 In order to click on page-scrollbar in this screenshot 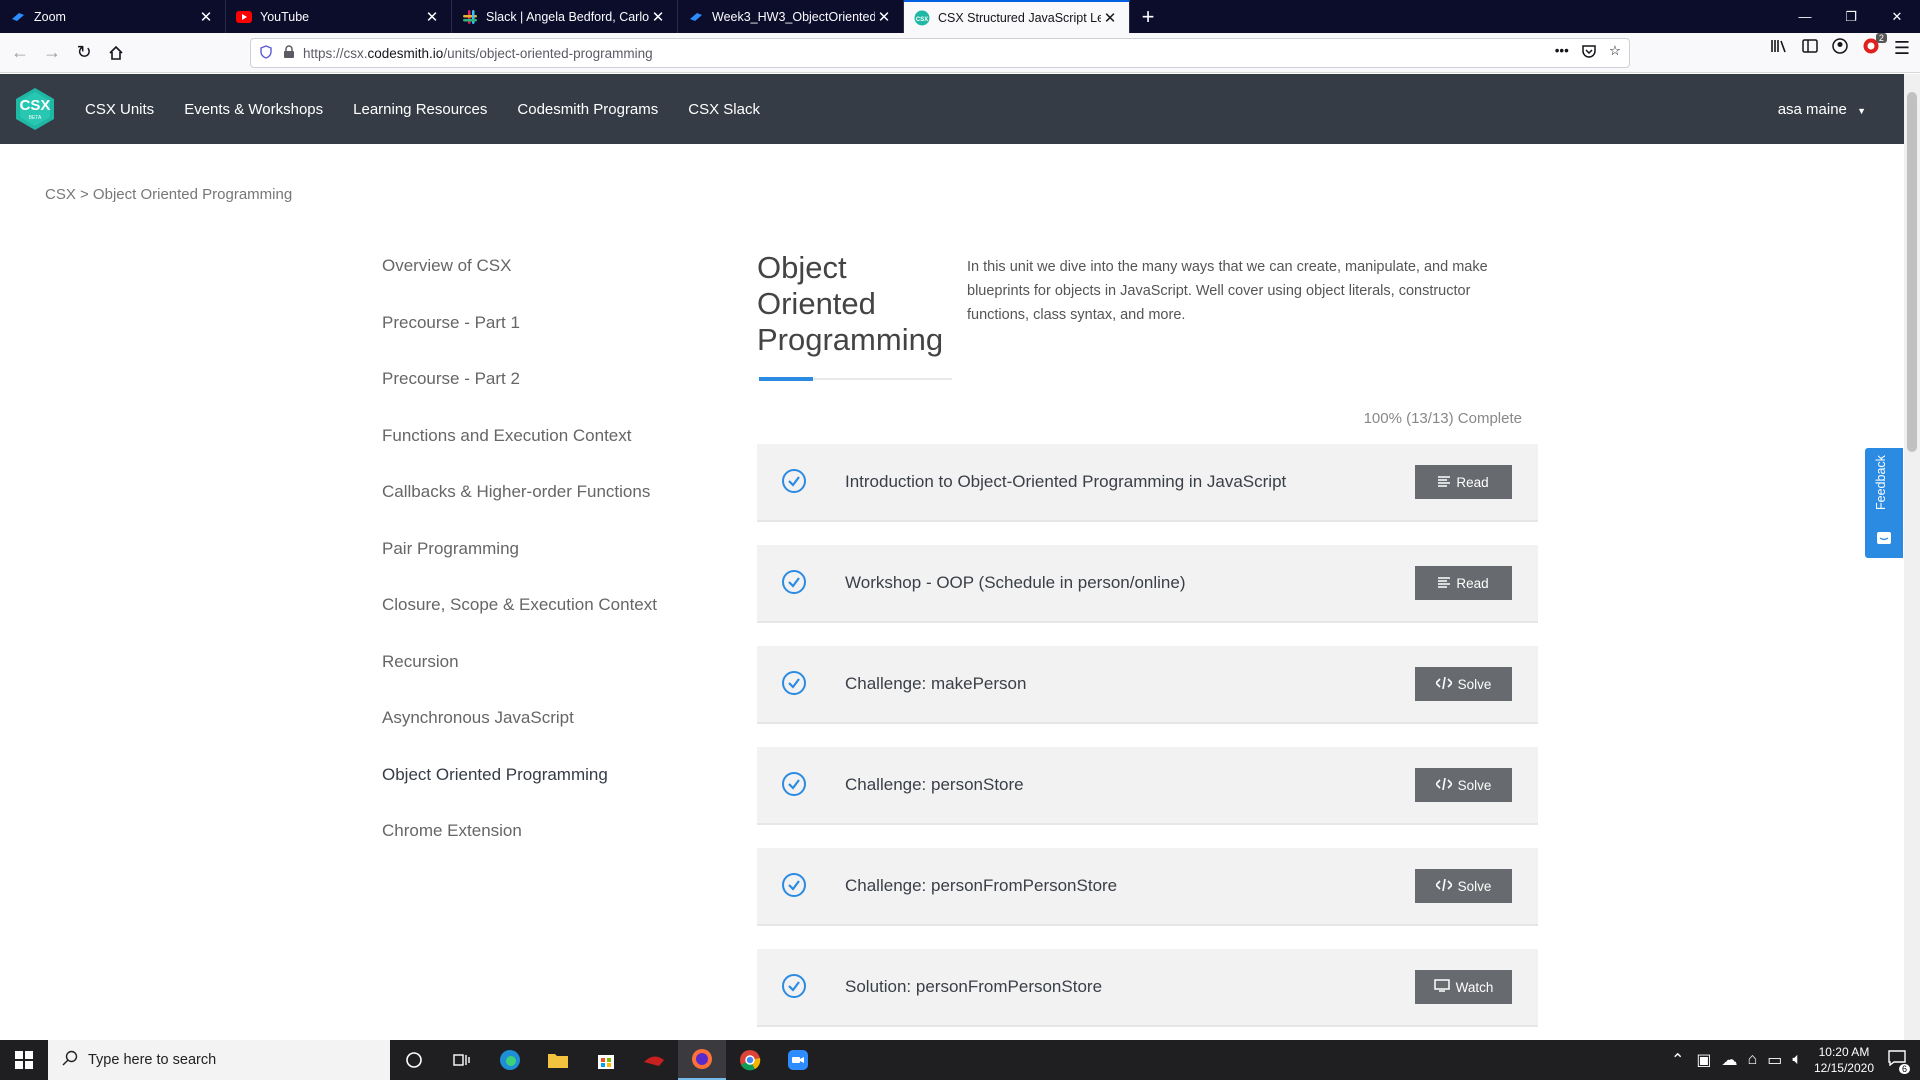, I will do `click(1912, 557)`.